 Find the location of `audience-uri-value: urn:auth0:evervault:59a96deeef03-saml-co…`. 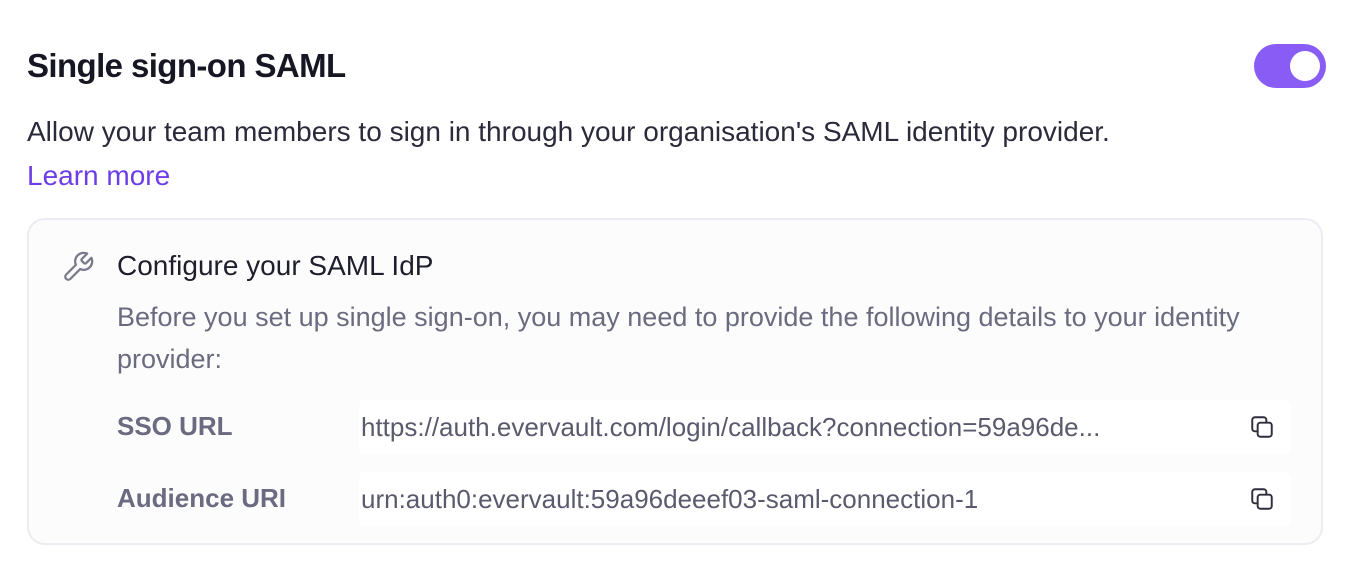

audience-uri-value: urn:auth0:evervault:59a96deeef03-saml-co… is located at coordinates (670, 499).